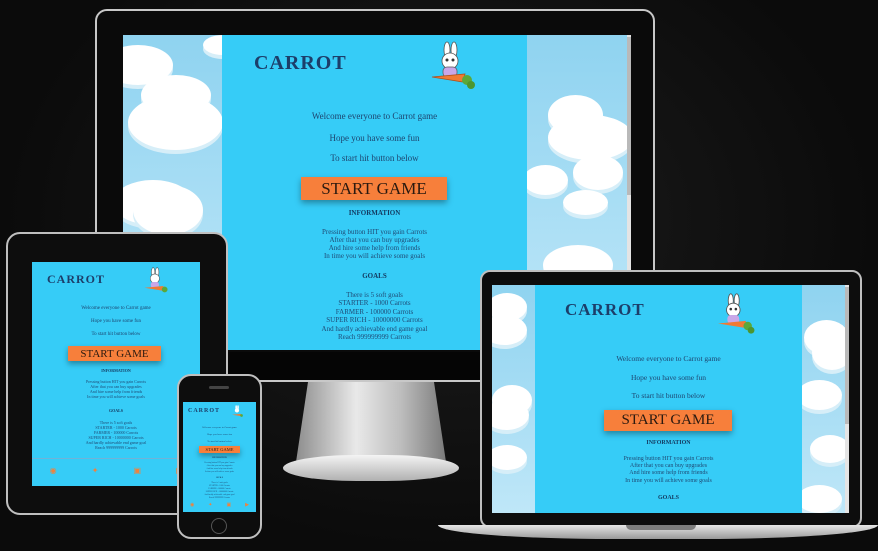 The height and width of the screenshot is (551, 878). I want to click on footer-divider, so click(116, 458).